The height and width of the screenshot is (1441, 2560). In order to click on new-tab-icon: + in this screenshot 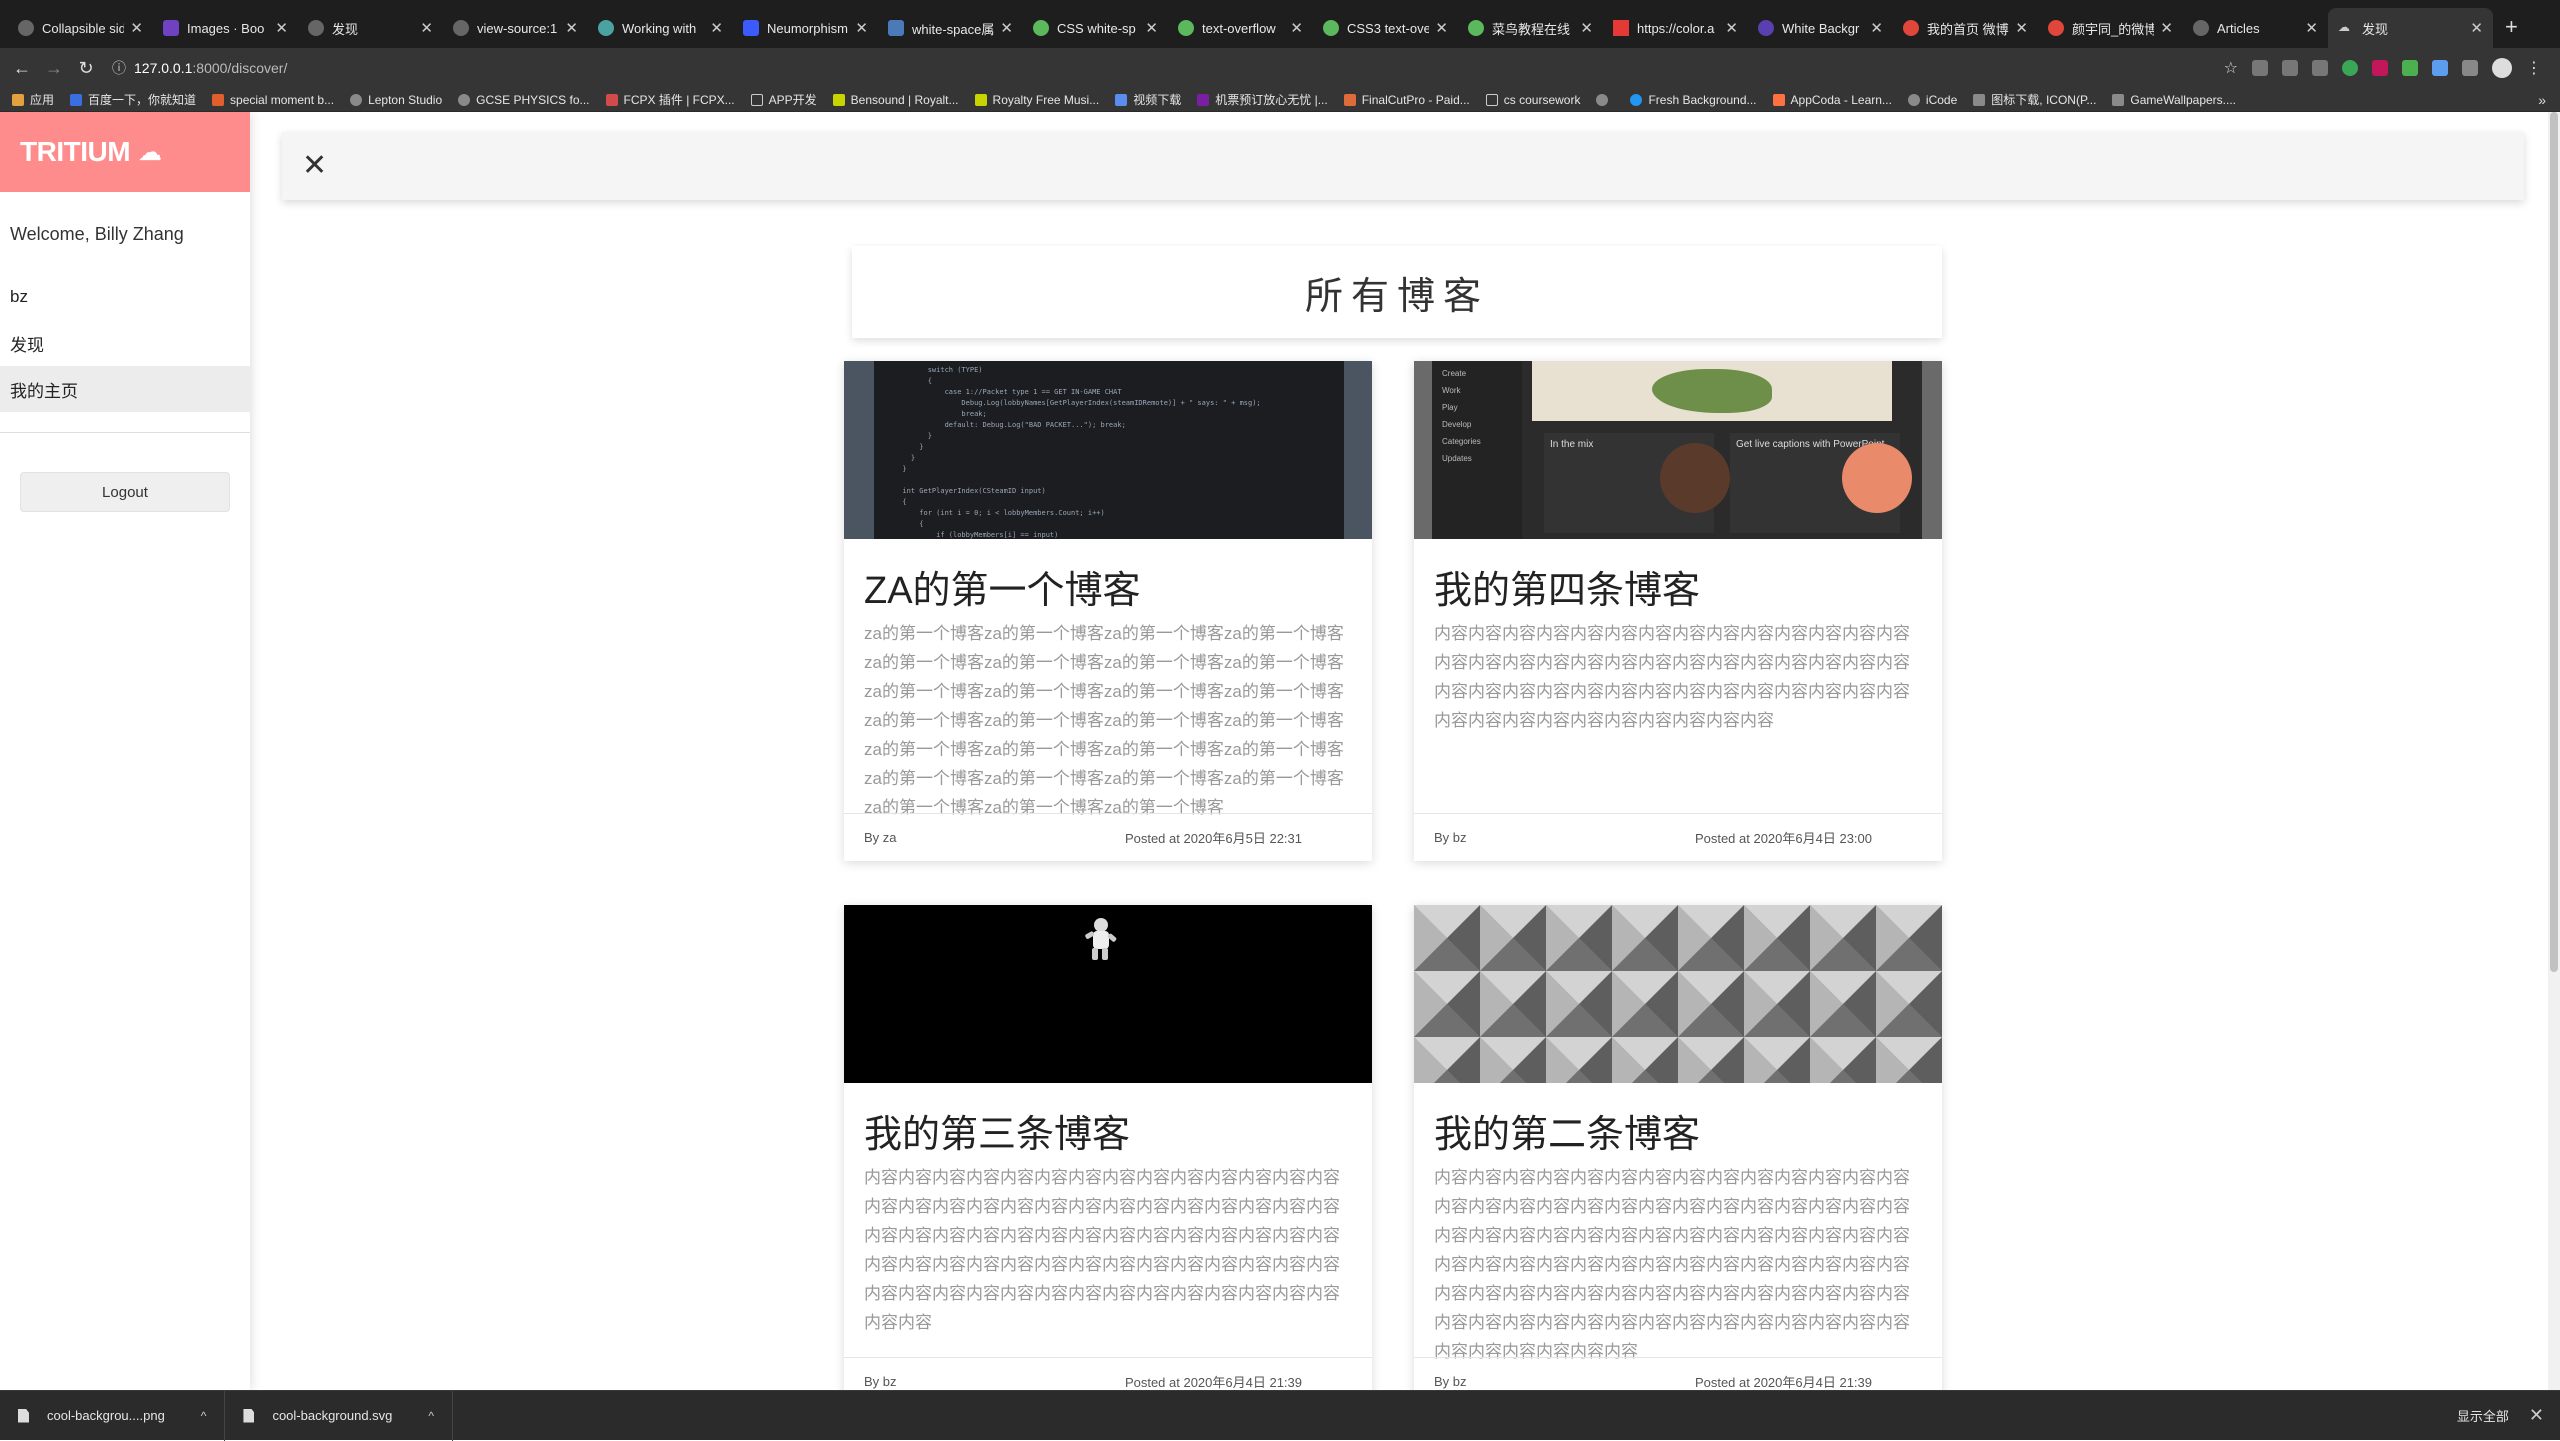, I will do `click(2511, 27)`.